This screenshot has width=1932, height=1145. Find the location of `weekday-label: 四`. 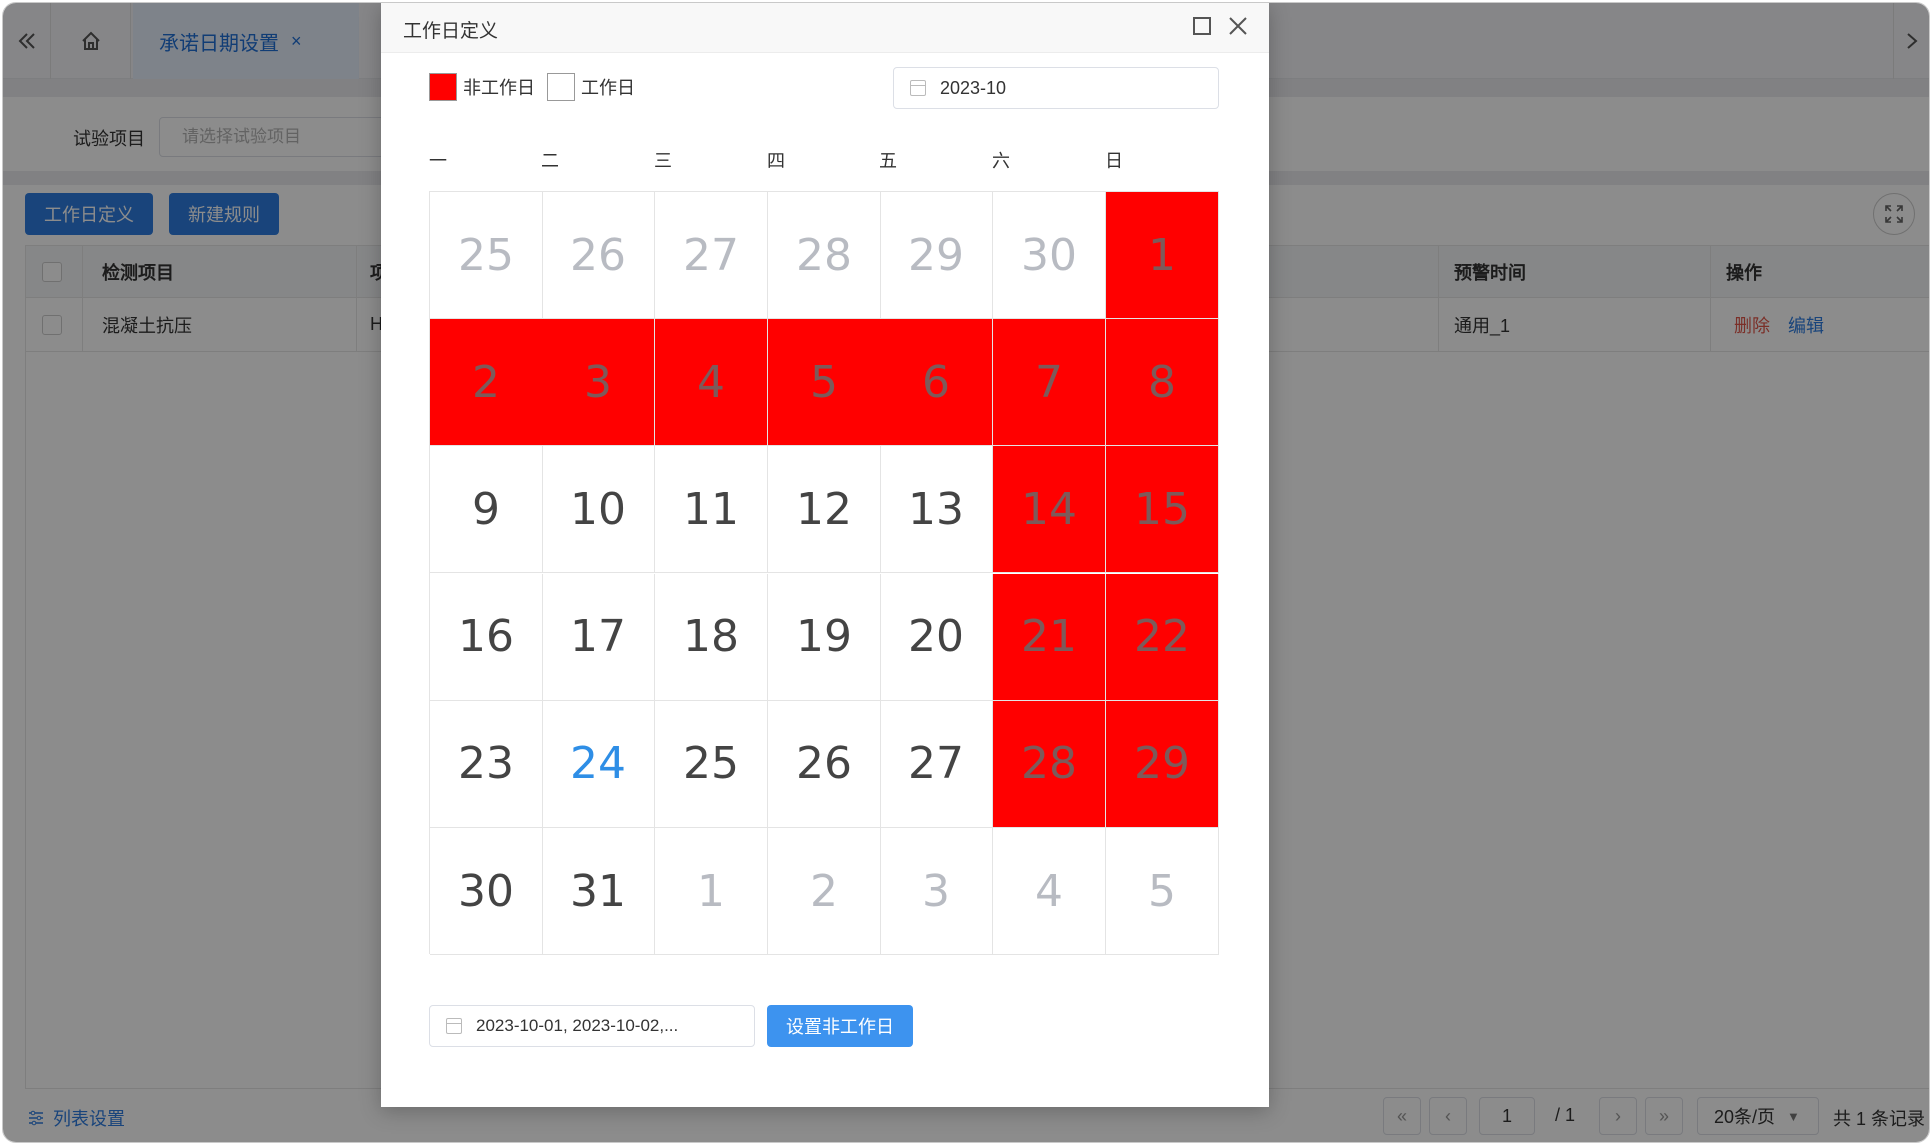

weekday-label: 四 is located at coordinates (776, 161).